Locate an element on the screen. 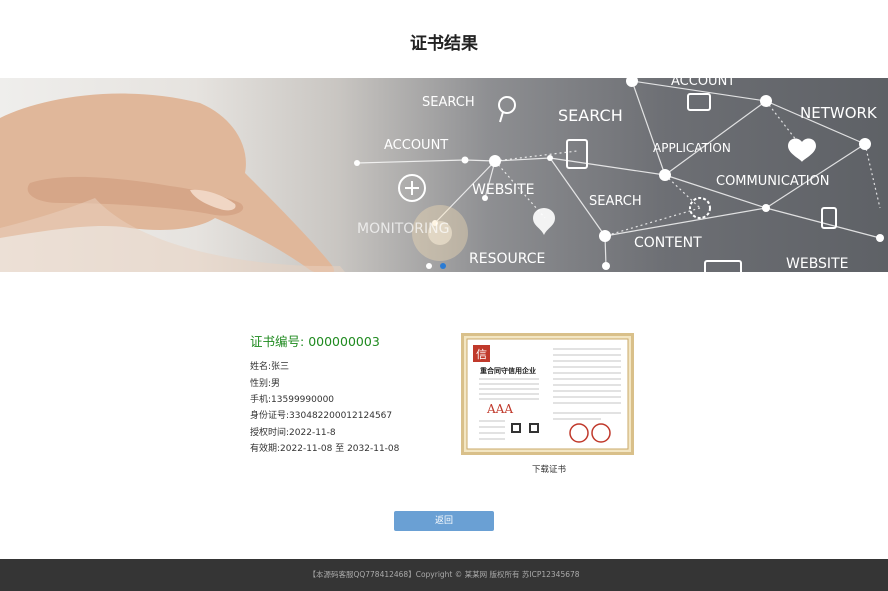 This screenshot has width=888, height=591. info-value: 2022-11-08 至 2032-11-08 is located at coordinates (340, 449).